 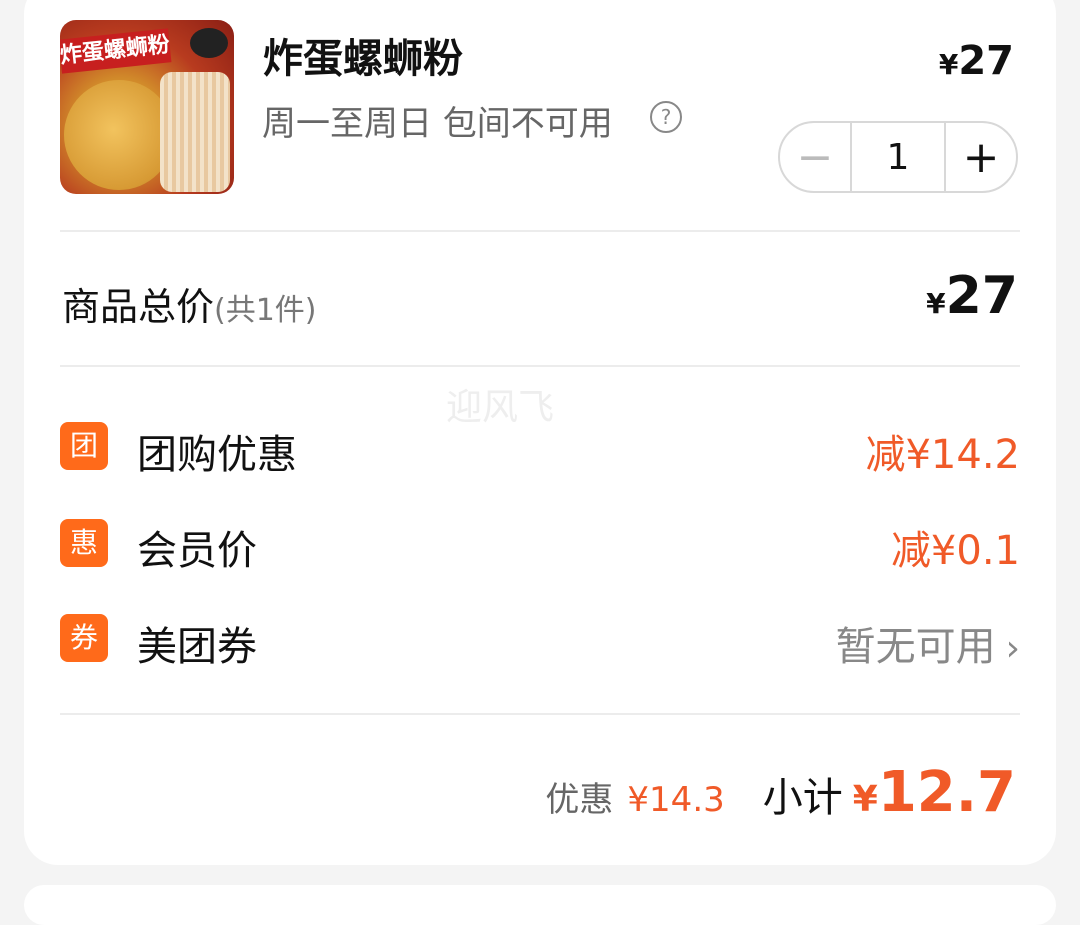 I want to click on product-price-currency: ¥, so click(x=948, y=64).